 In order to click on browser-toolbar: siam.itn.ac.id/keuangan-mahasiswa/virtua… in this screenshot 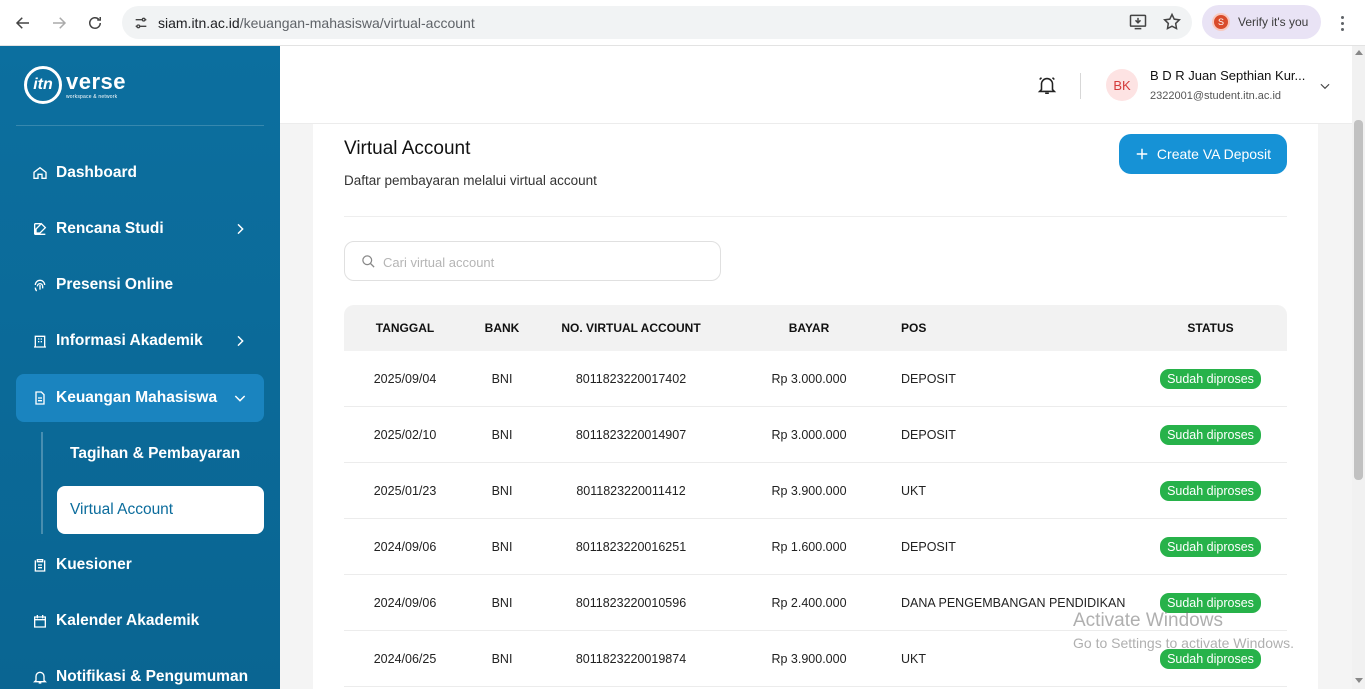, I will do `click(682, 23)`.